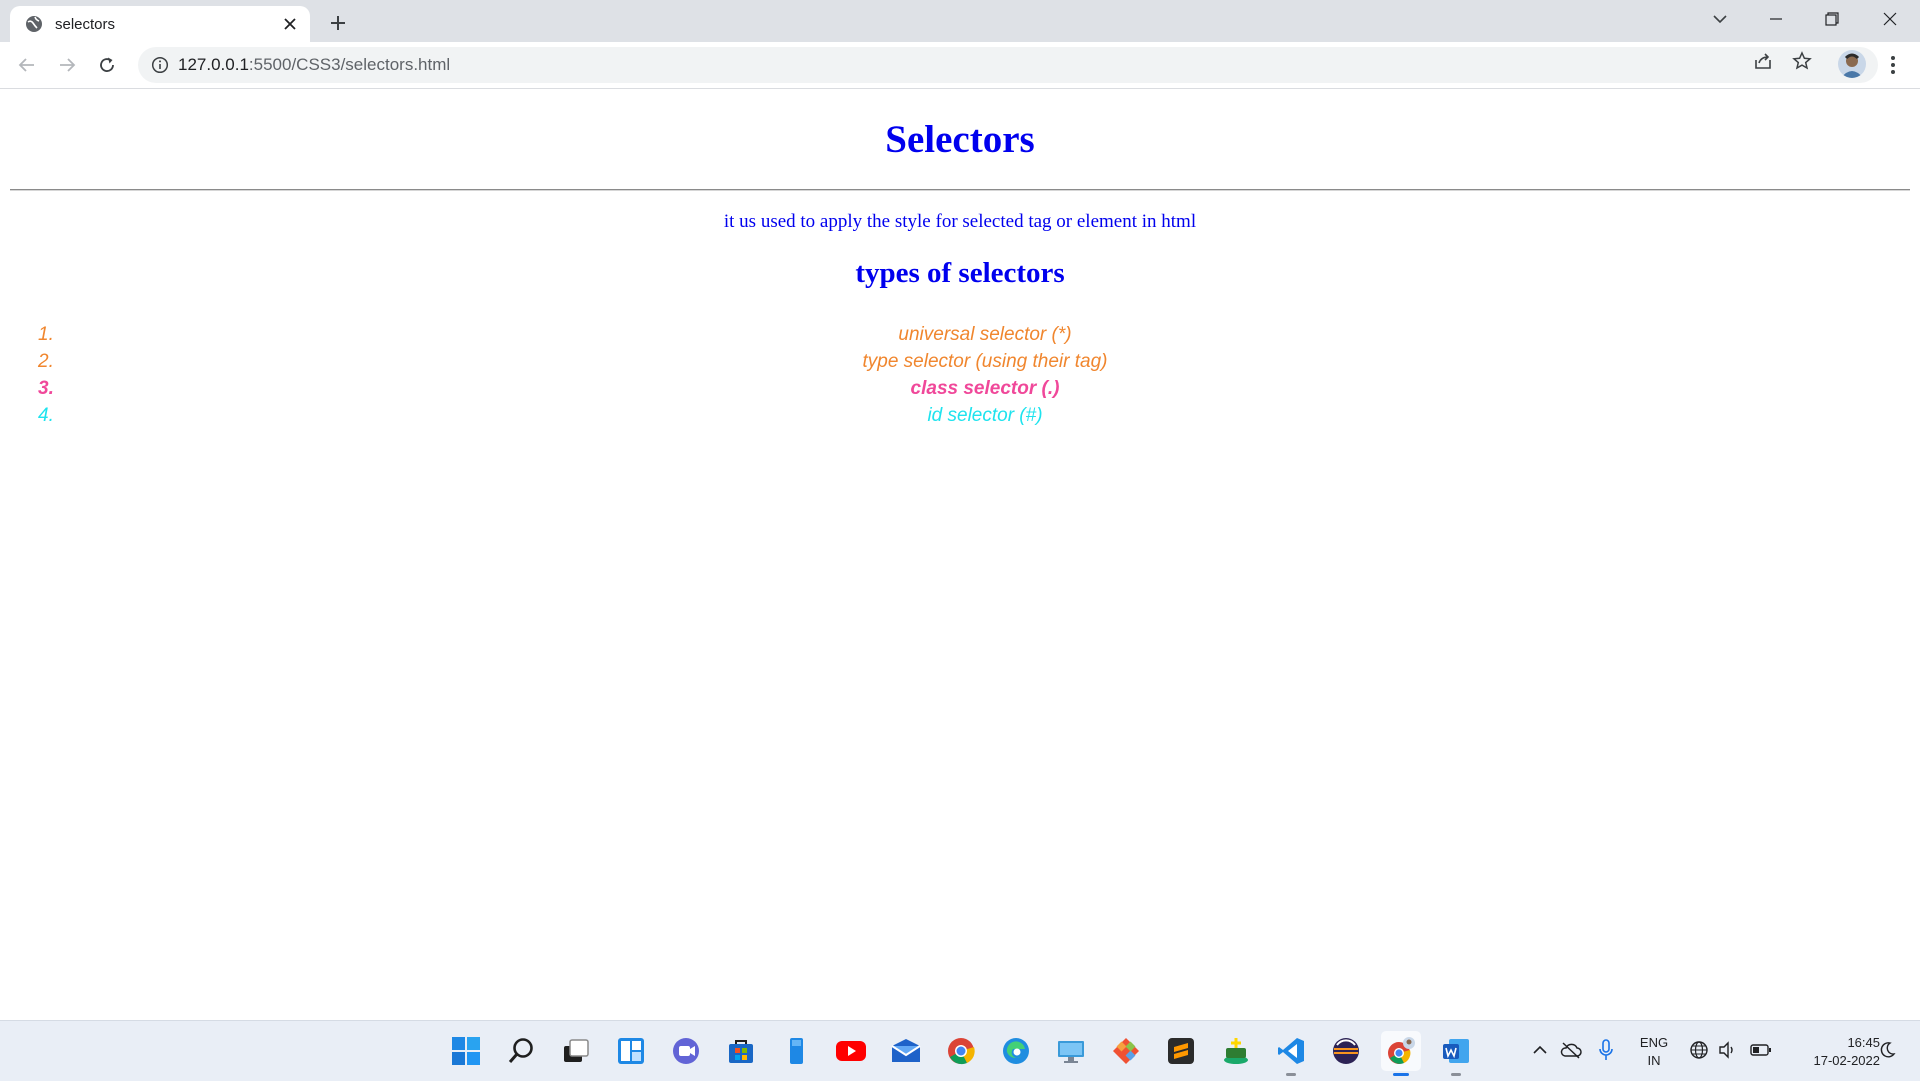 This screenshot has height=1081, width=1920. I want to click on search-icon, so click(521, 1051).